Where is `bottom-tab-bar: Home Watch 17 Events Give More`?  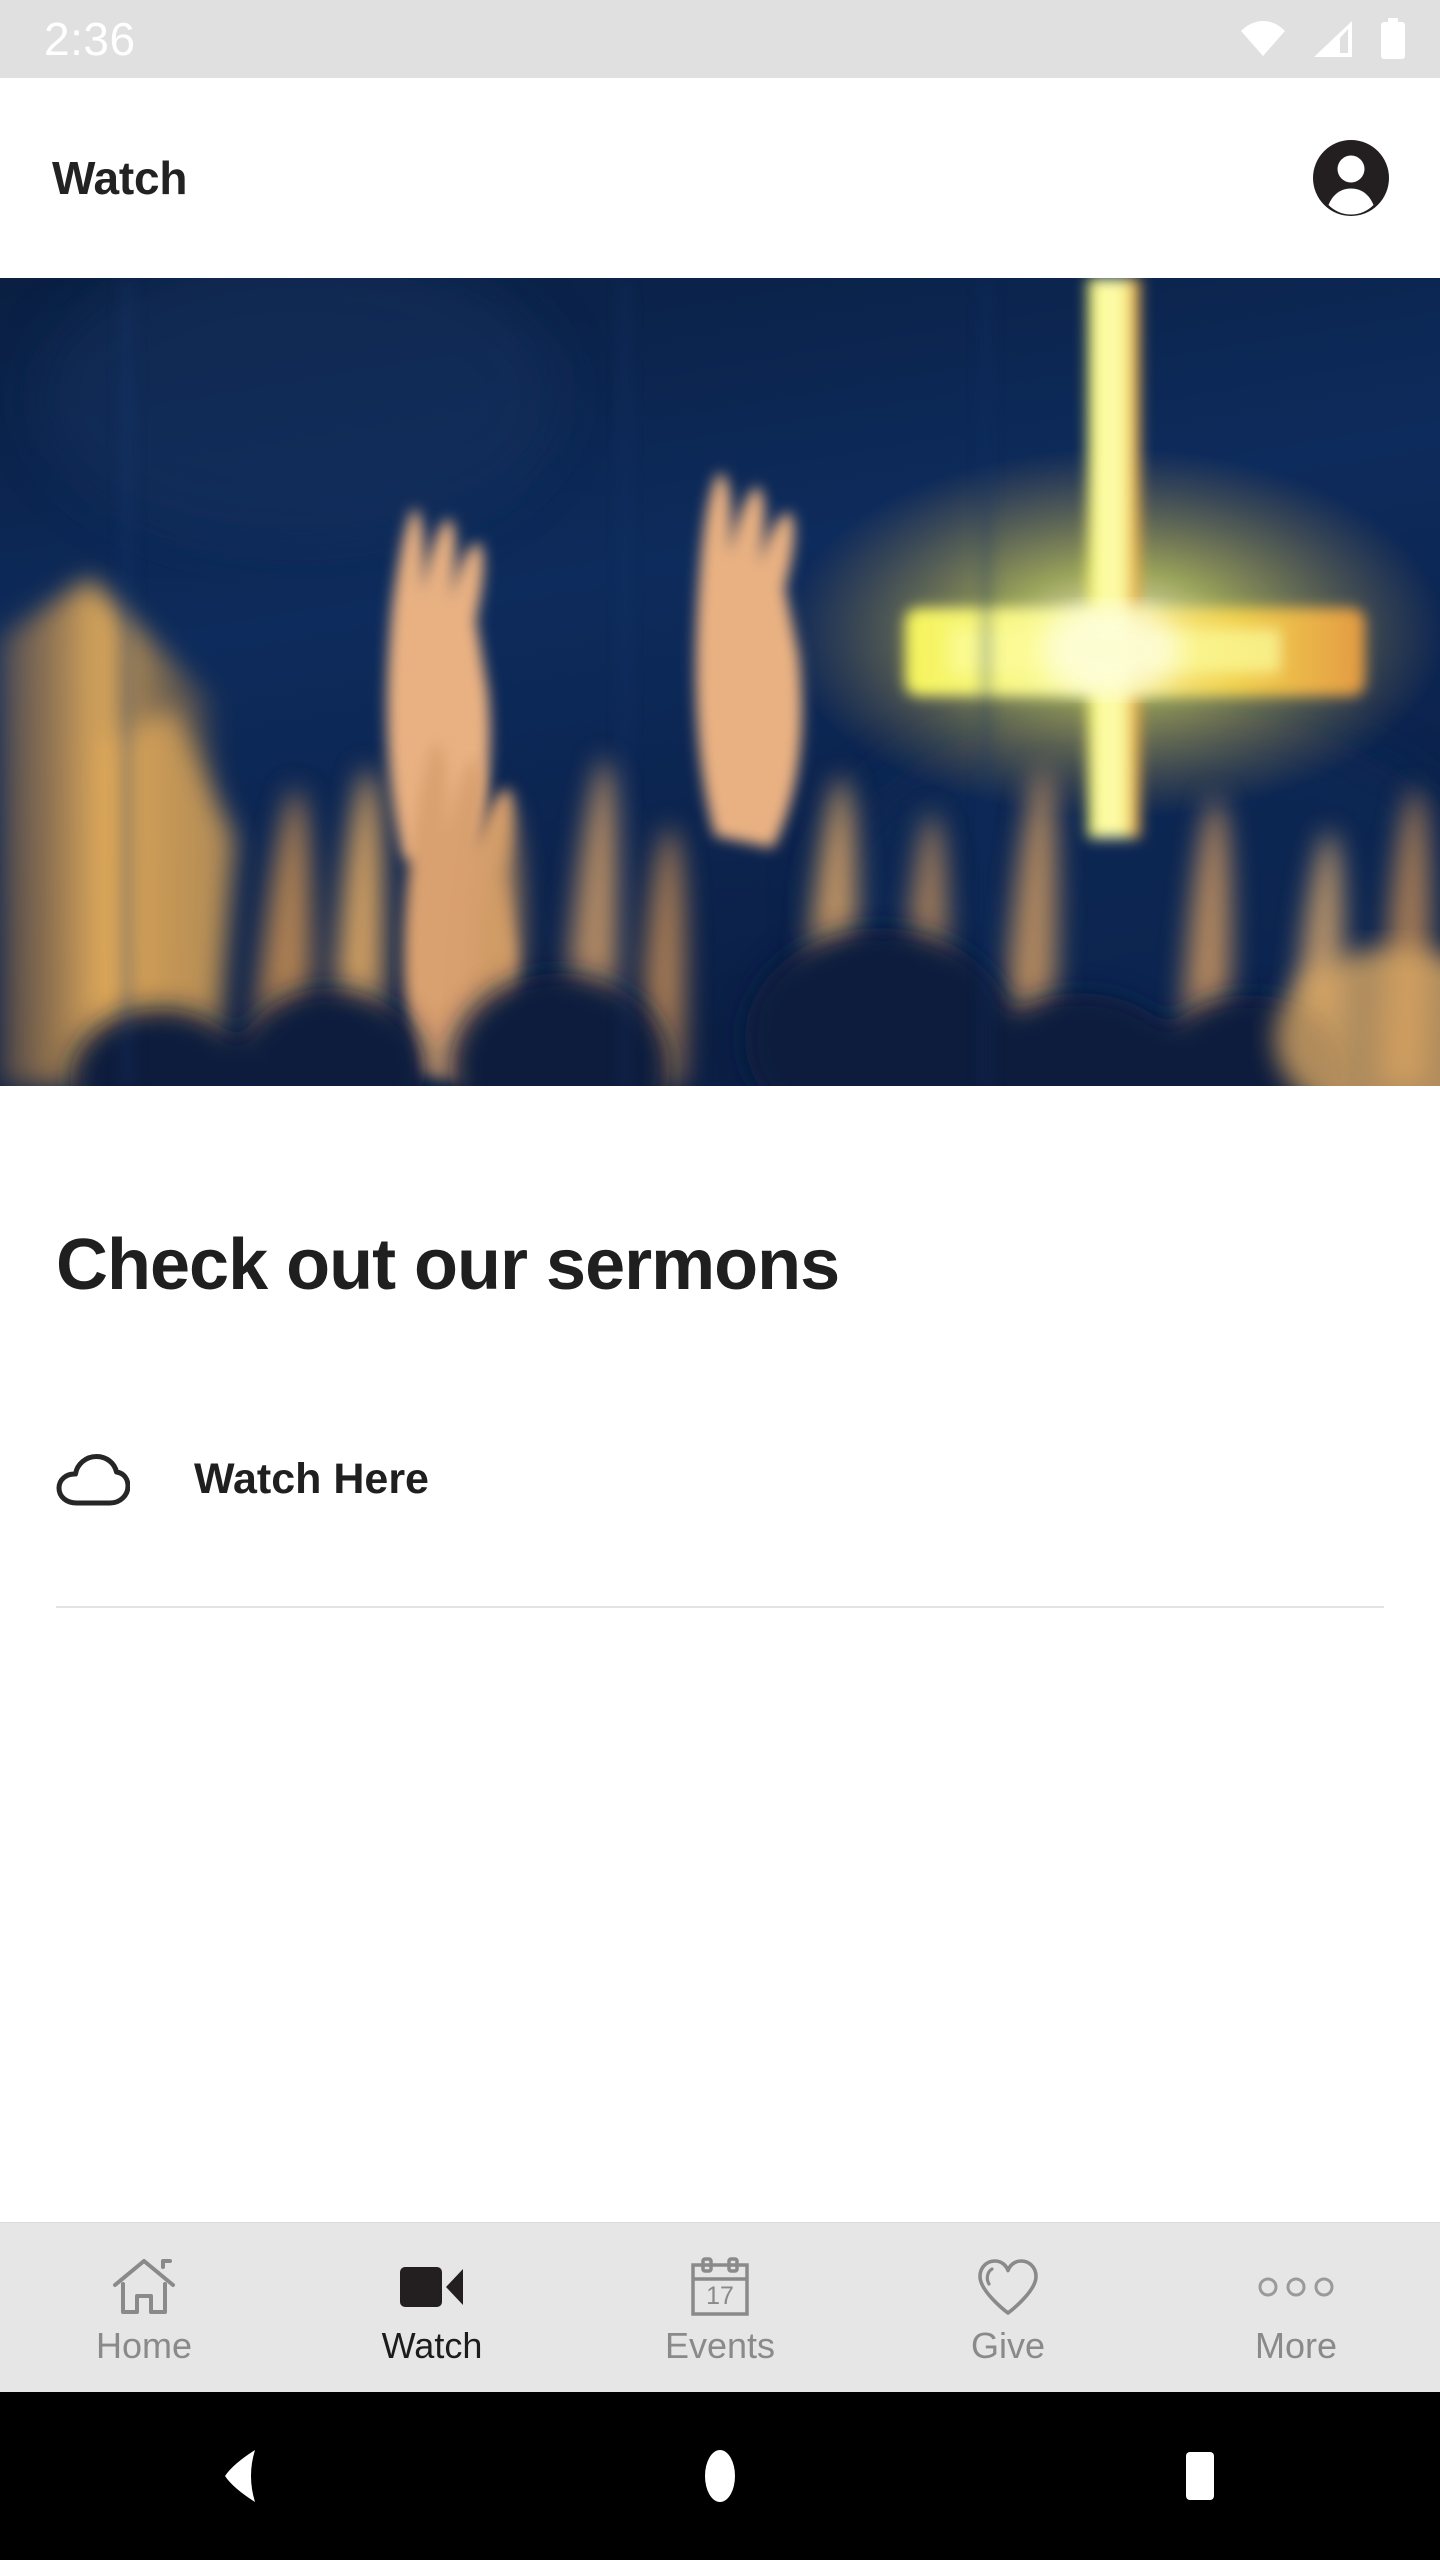 bottom-tab-bar: Home Watch 17 Events Give More is located at coordinates (720, 2307).